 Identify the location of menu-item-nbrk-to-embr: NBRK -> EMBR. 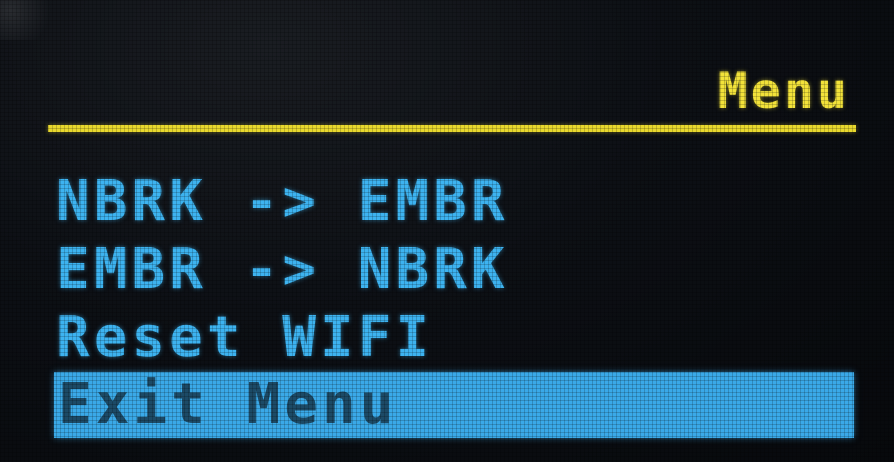
(452, 202).